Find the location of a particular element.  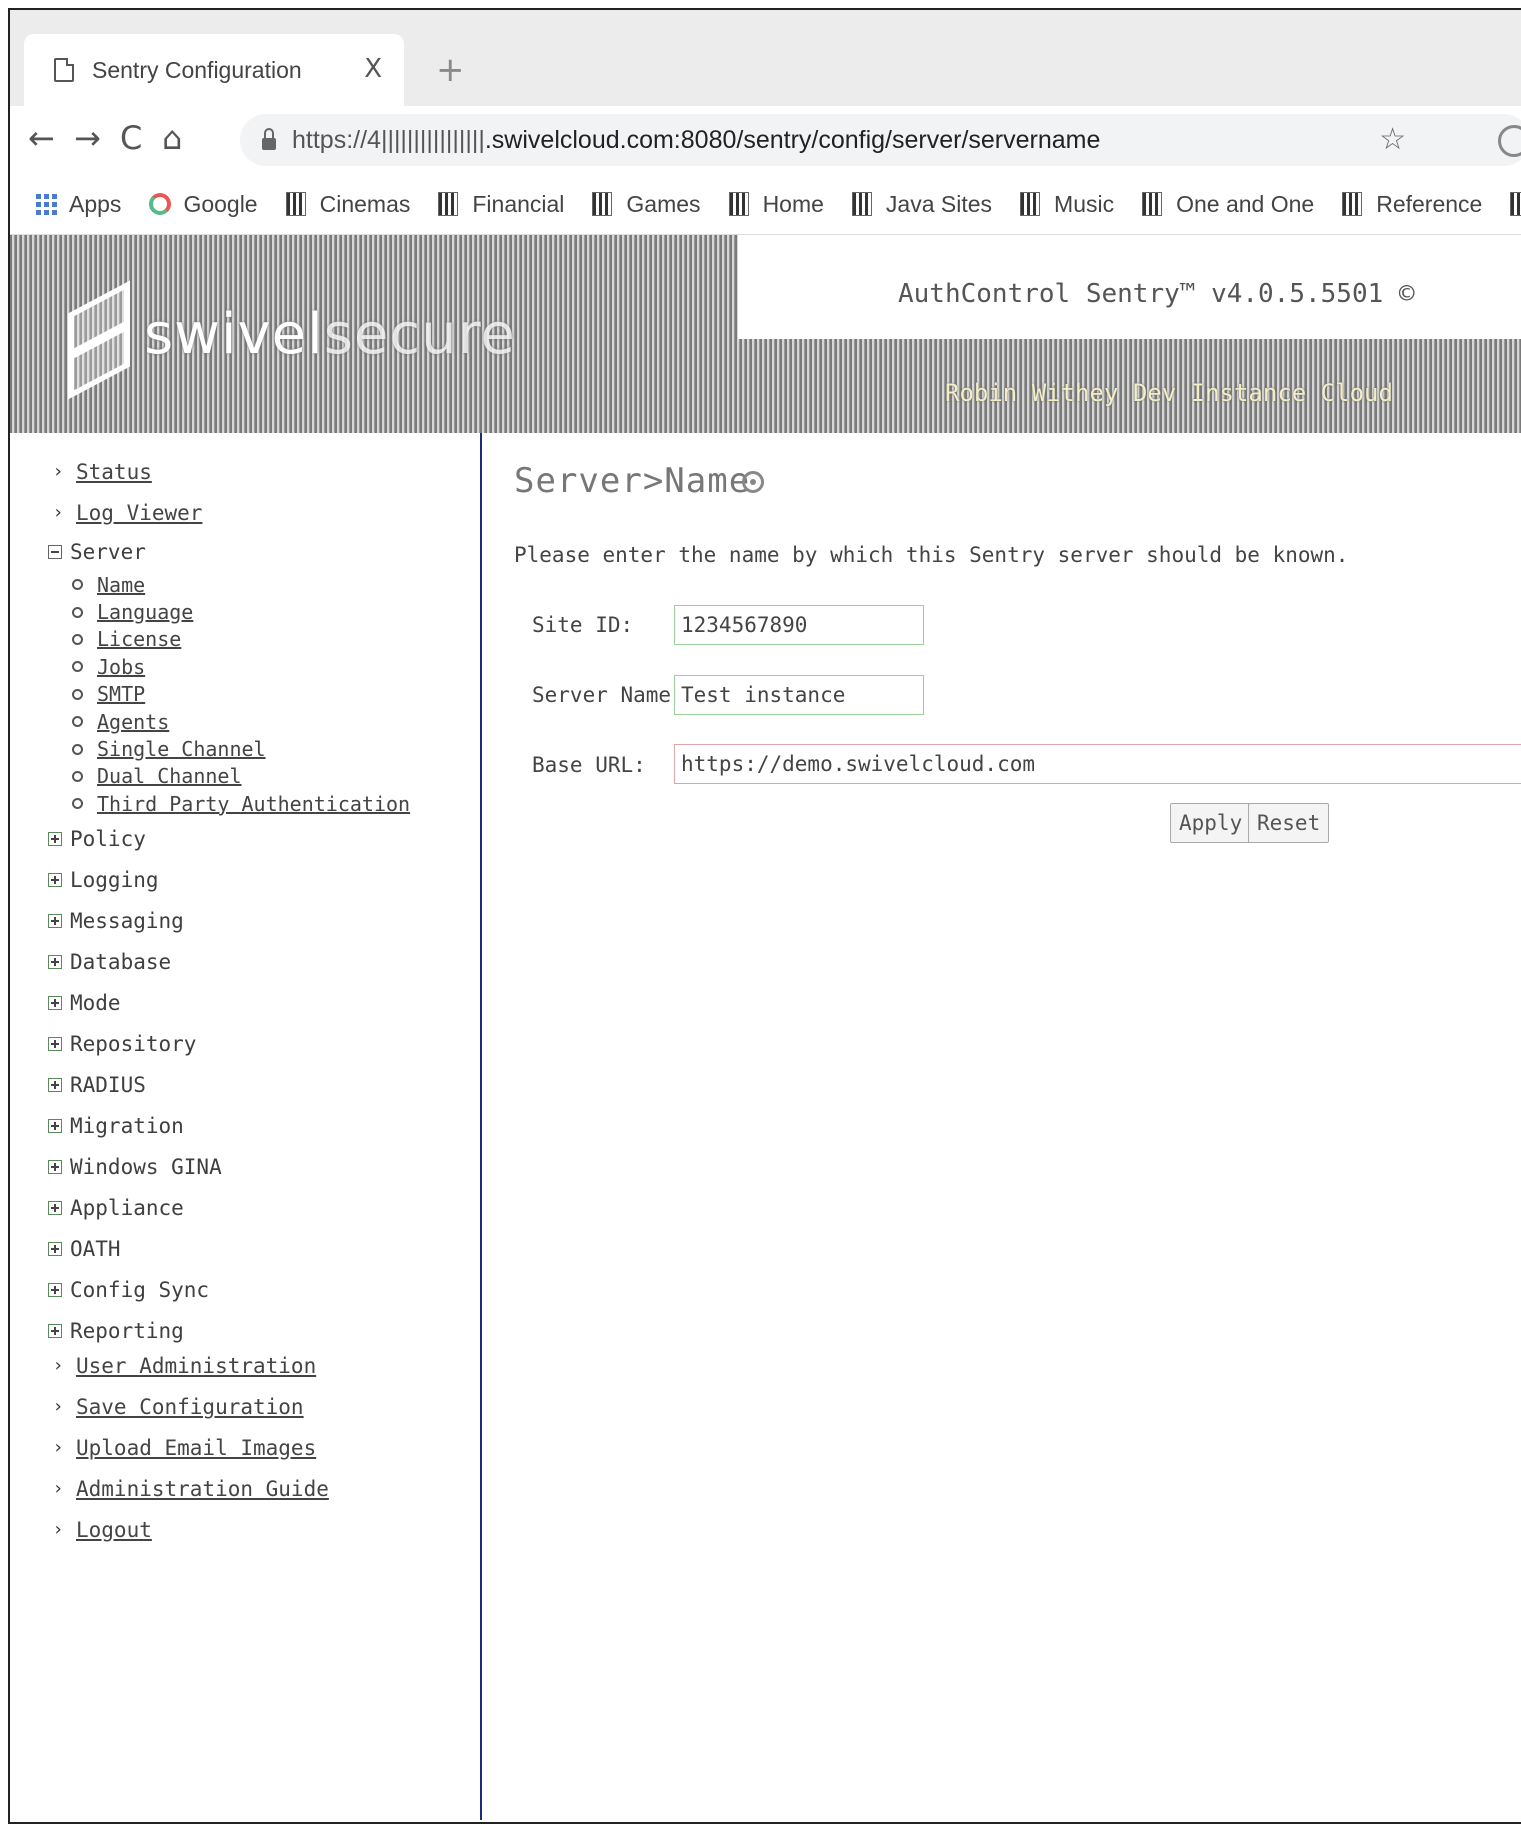

sidebar-group-repository: Repository is located at coordinates (135, 1043).